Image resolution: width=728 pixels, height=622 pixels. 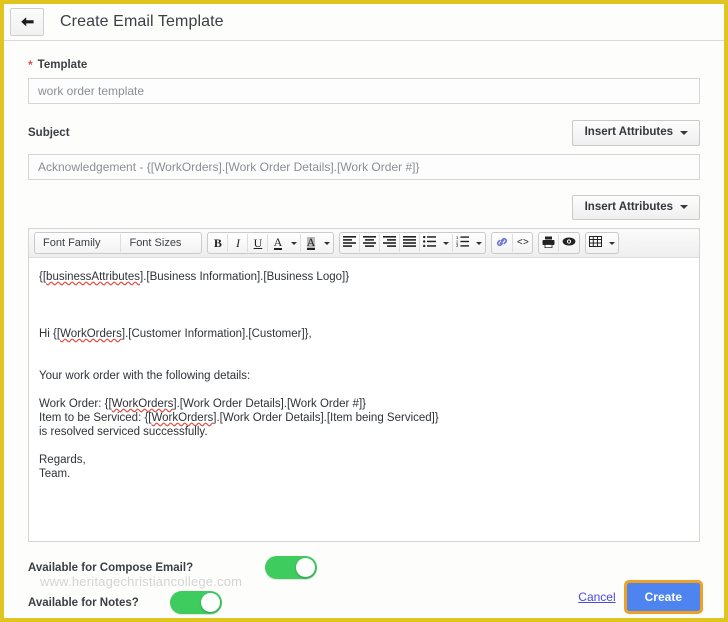 I want to click on insert-attributes-subject-label: Insert Attributes, so click(x=628, y=132).